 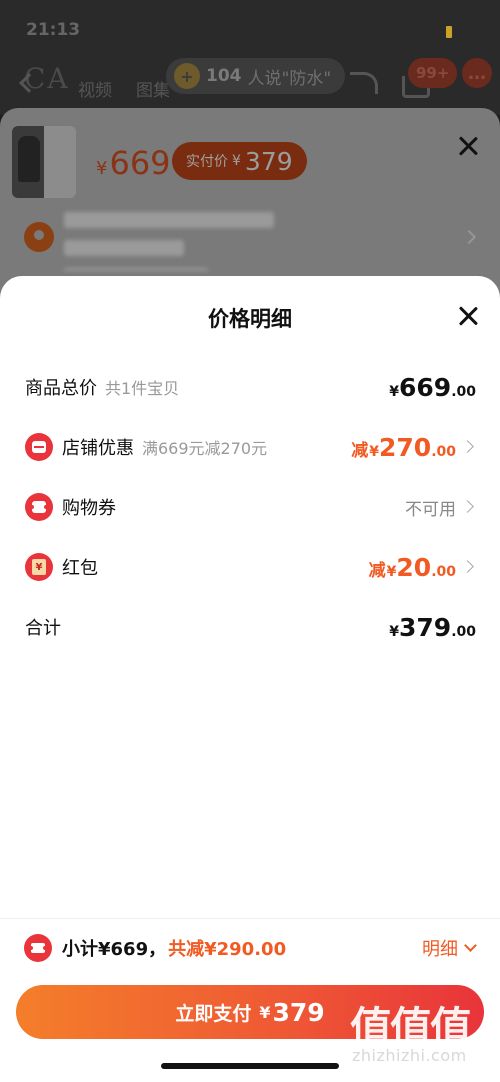 What do you see at coordinates (98, 448) in the screenshot?
I see `row-title: 店铺优惠` at bounding box center [98, 448].